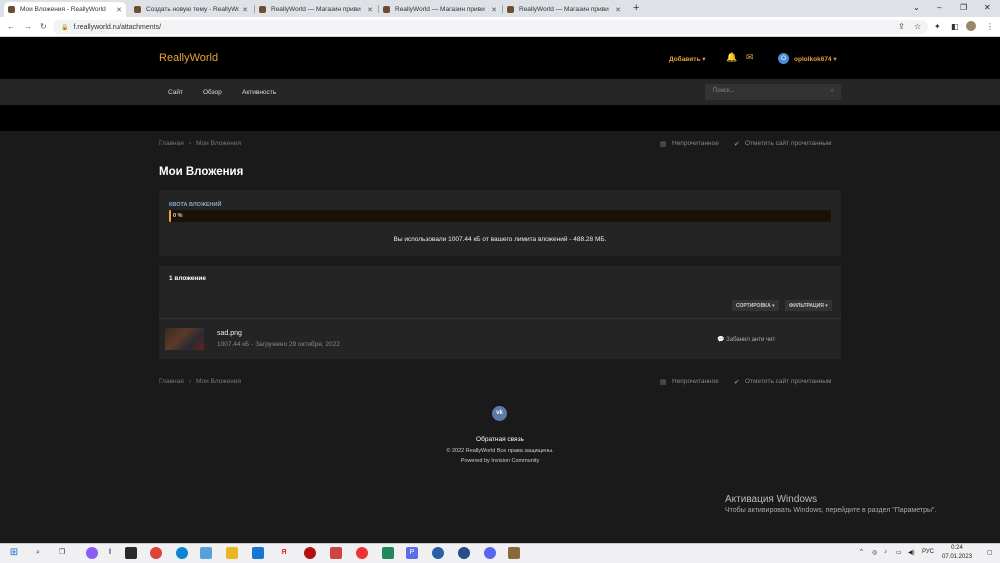 This screenshot has width=1000, height=563. Describe the element at coordinates (188, 58) in the screenshot. I see `site-logo: ReallyWorld` at that location.